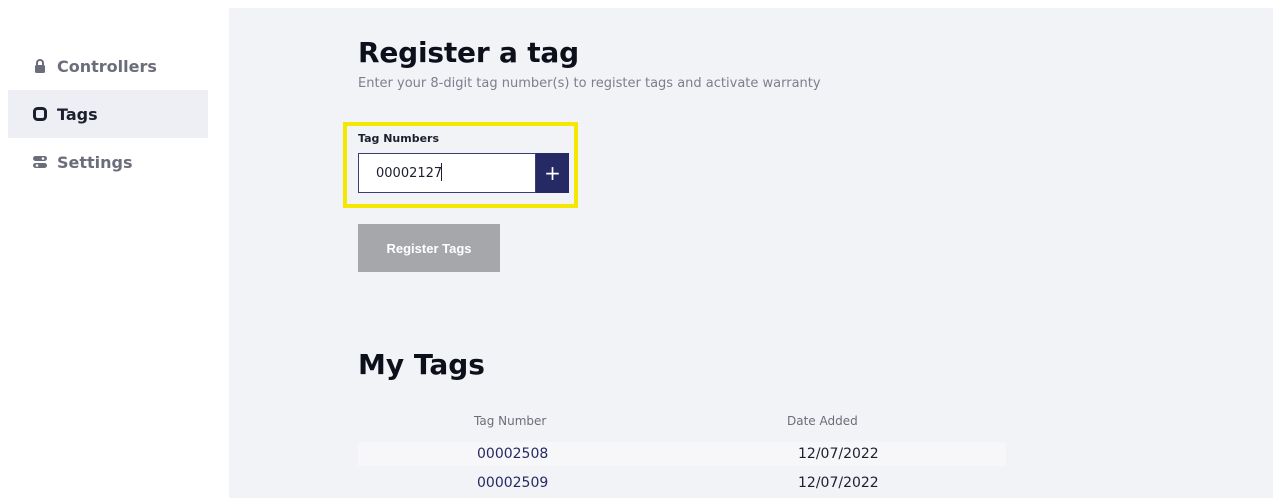 Image resolution: width=1273 pixels, height=498 pixels. What do you see at coordinates (822, 421) in the screenshot?
I see `column-header-date-added: Date Added` at bounding box center [822, 421].